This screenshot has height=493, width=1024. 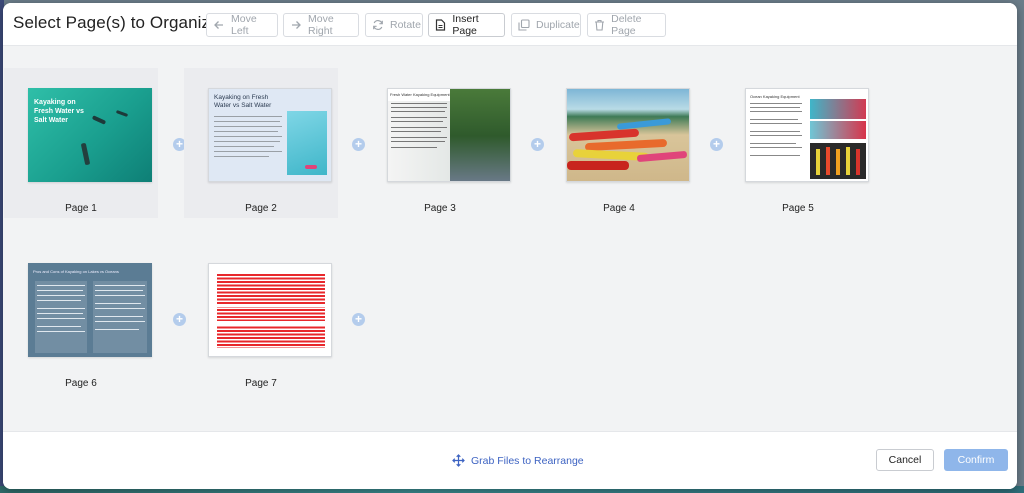 I want to click on arrow-right-icon, so click(x=296, y=25).